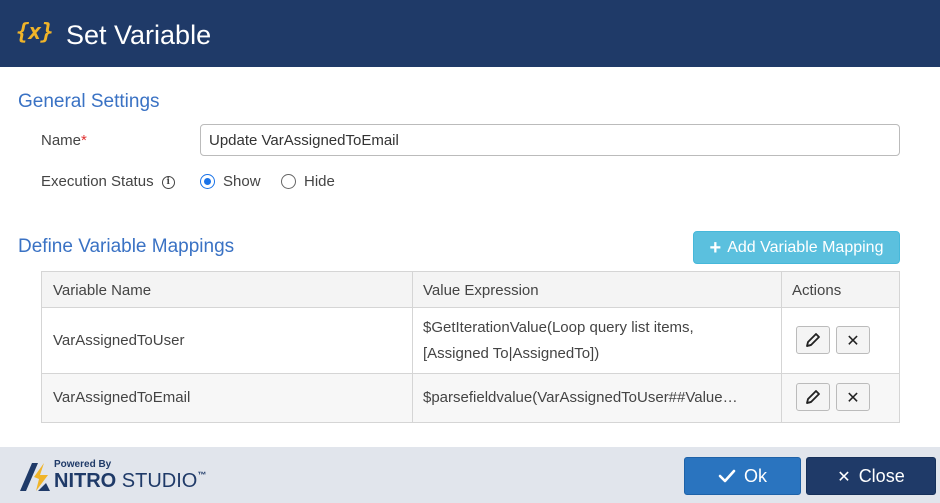 The width and height of the screenshot is (940, 503). I want to click on variable-icon: {x}, so click(35, 32).